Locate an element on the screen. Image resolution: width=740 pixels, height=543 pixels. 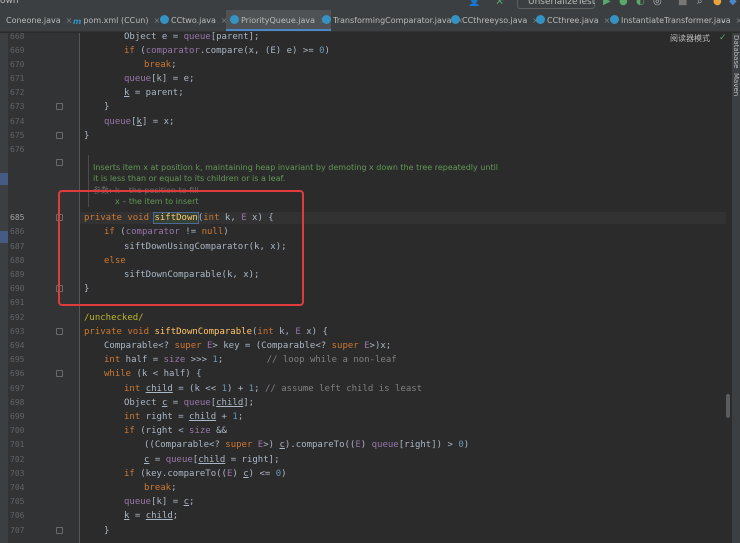
line-number: 705 is located at coordinates (17, 501).